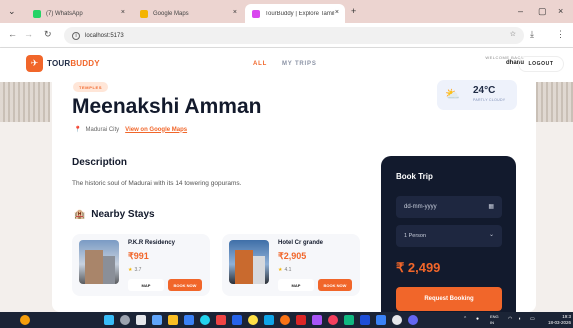 The image size is (573, 328). What do you see at coordinates (491, 206) in the screenshot?
I see `calendar-icon: ▦` at bounding box center [491, 206].